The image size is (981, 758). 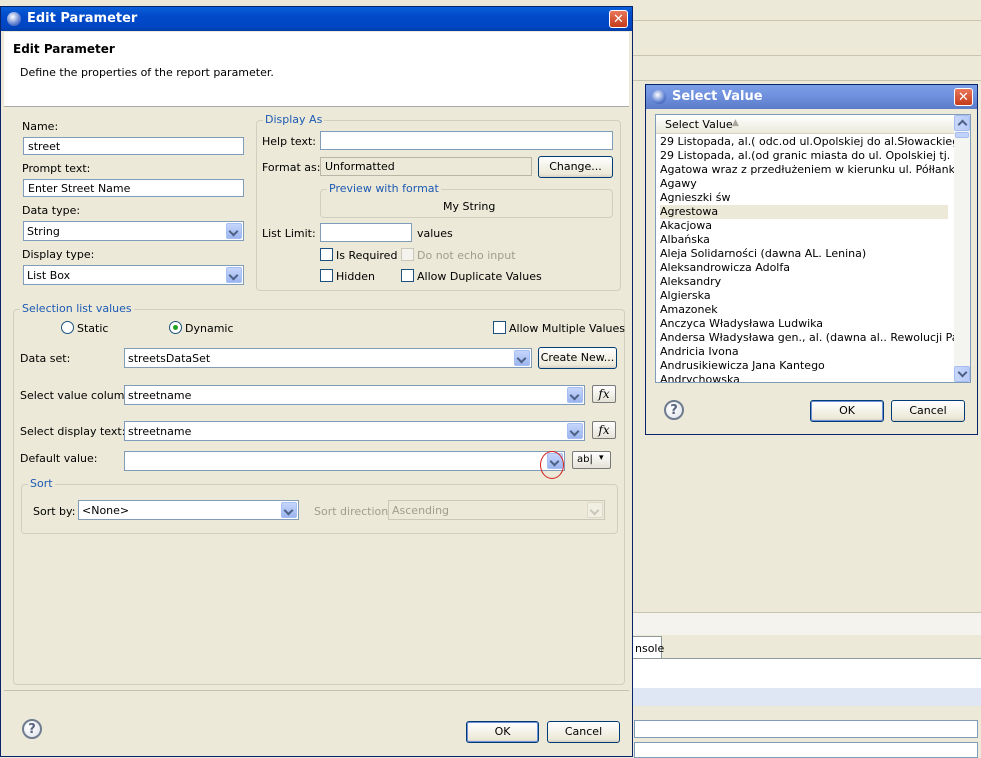 I want to click on console-tab-label: nsole, so click(x=650, y=648).